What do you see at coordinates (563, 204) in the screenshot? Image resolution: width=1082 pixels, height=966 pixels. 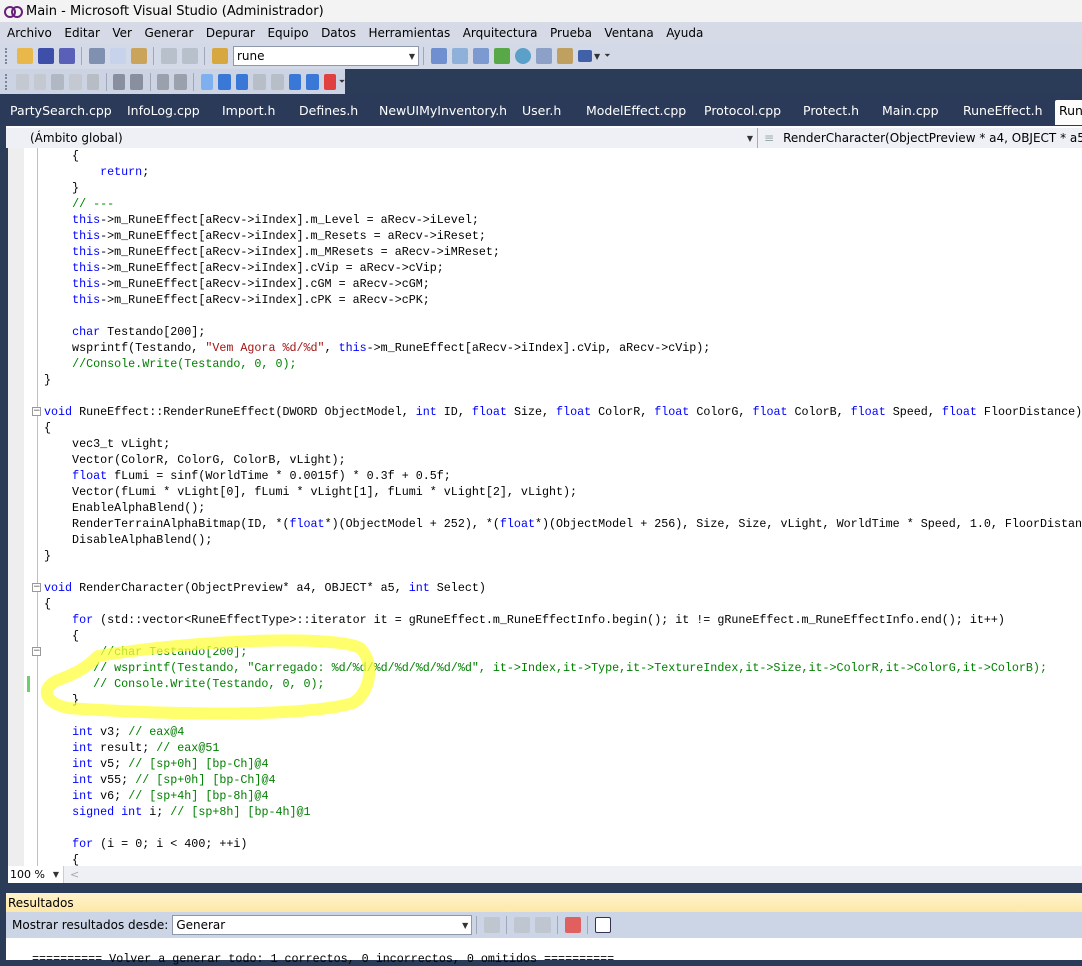 I see `code-line: // ---` at bounding box center [563, 204].